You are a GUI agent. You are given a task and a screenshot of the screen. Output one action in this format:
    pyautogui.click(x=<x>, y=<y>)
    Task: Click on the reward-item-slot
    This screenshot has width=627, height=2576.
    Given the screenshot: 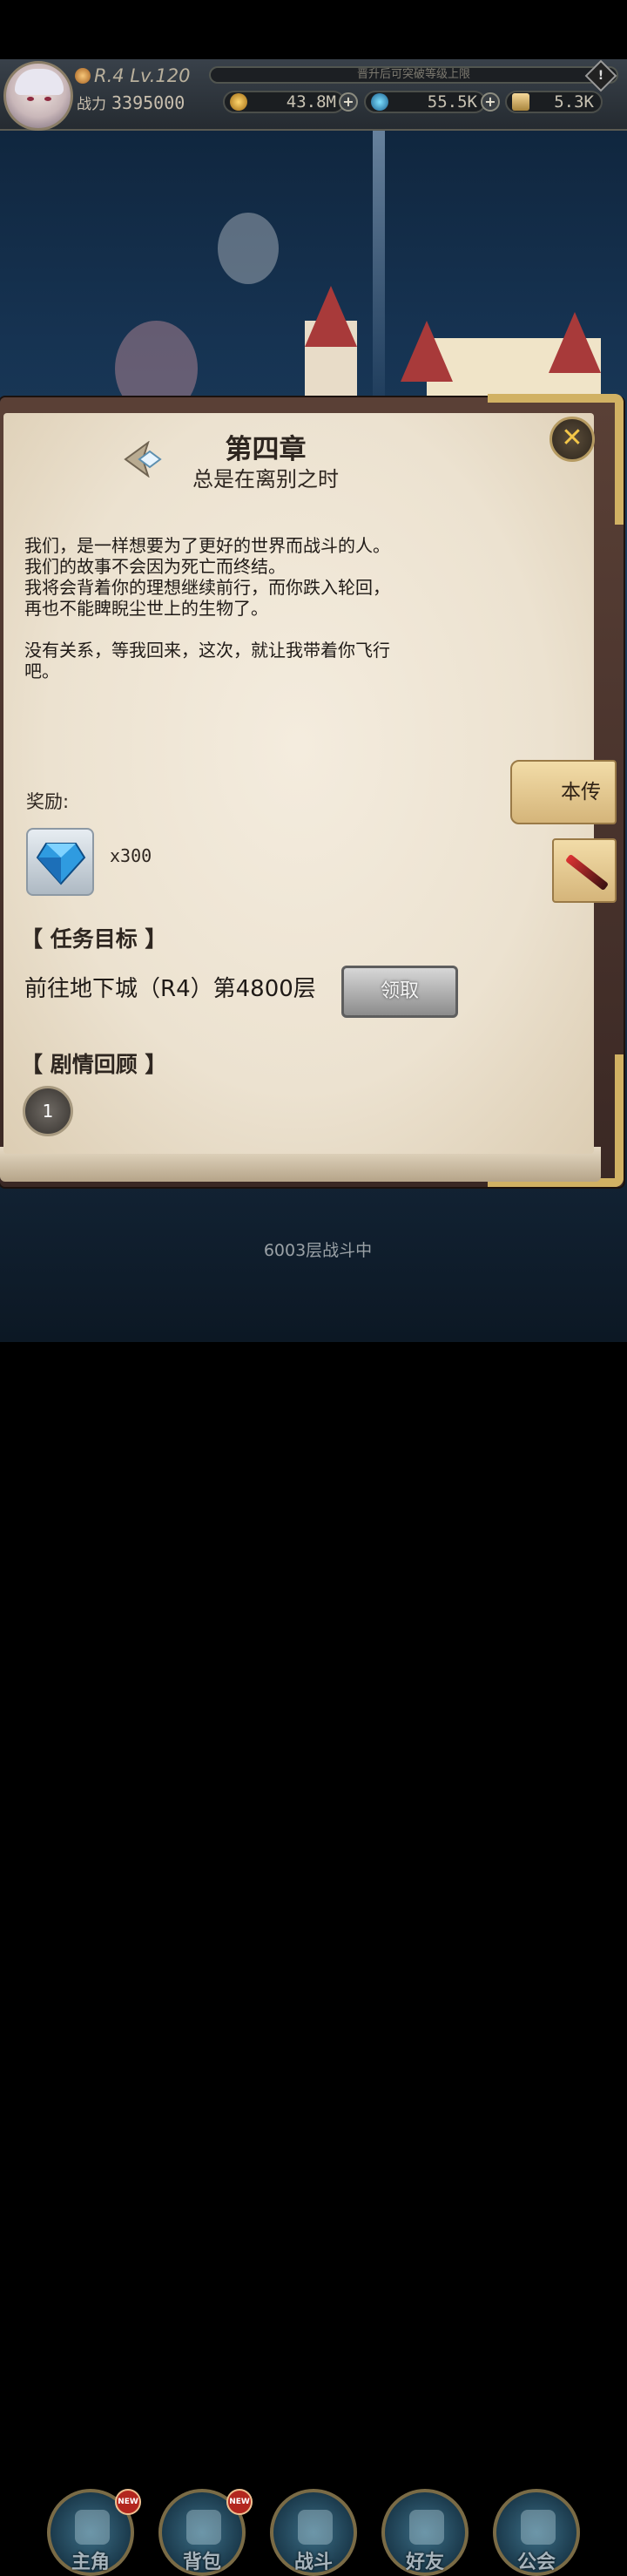 What is the action you would take?
    pyautogui.click(x=60, y=862)
    